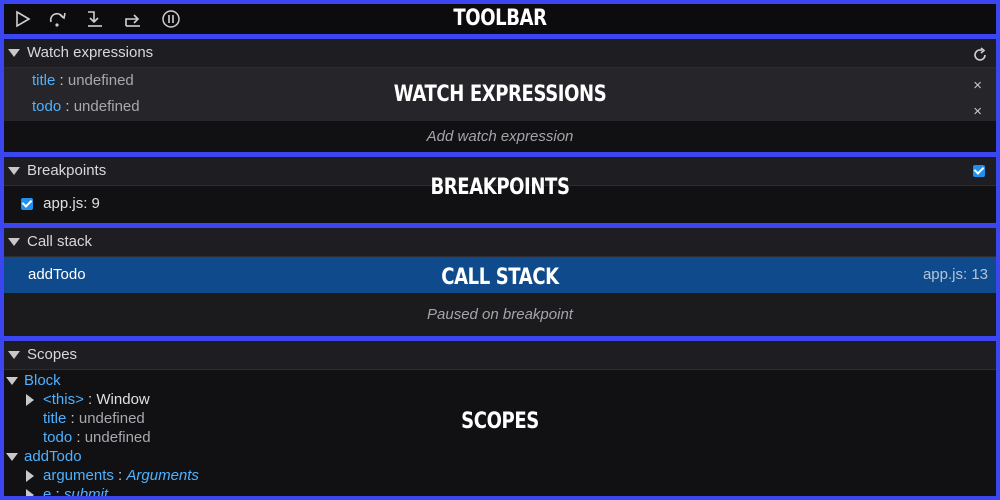 The image size is (1000, 500). Describe the element at coordinates (24, 19) in the screenshot. I see `play-icon` at that location.